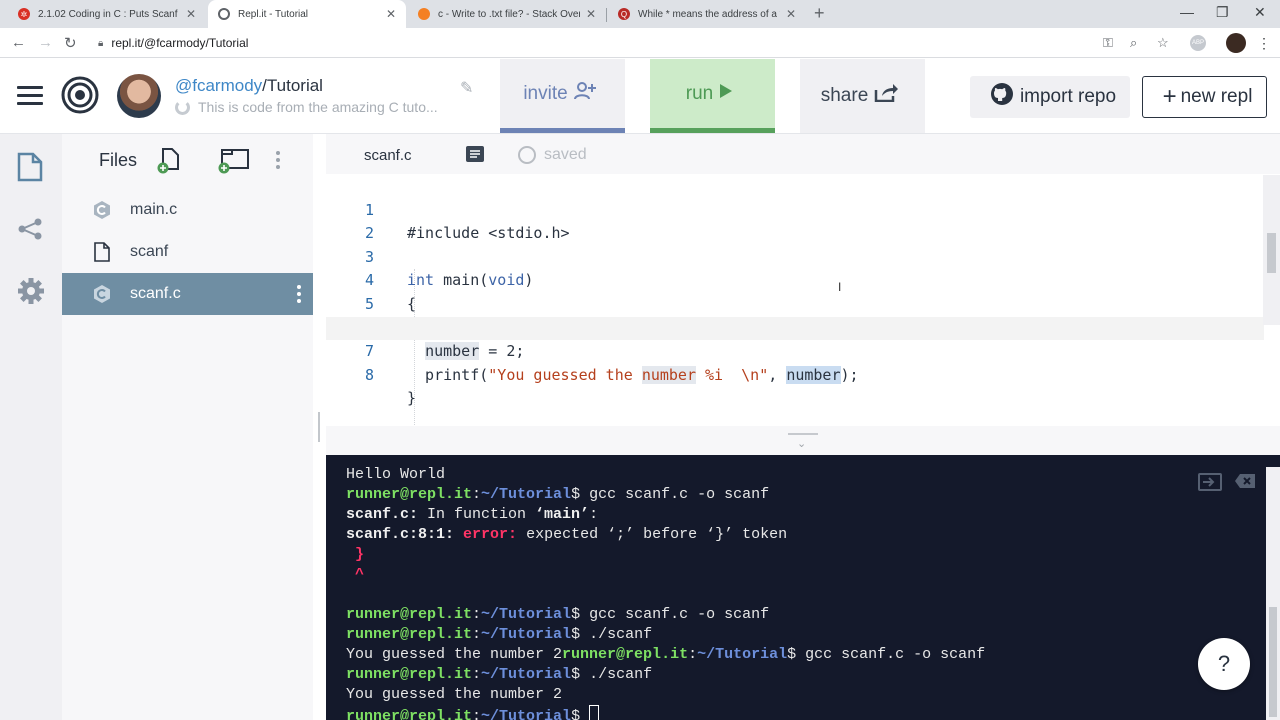  I want to click on new-tab-plus-icon: +, so click(819, 13).